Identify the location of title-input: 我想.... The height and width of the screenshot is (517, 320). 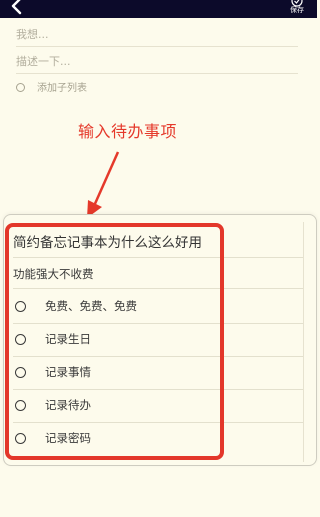
(157, 35).